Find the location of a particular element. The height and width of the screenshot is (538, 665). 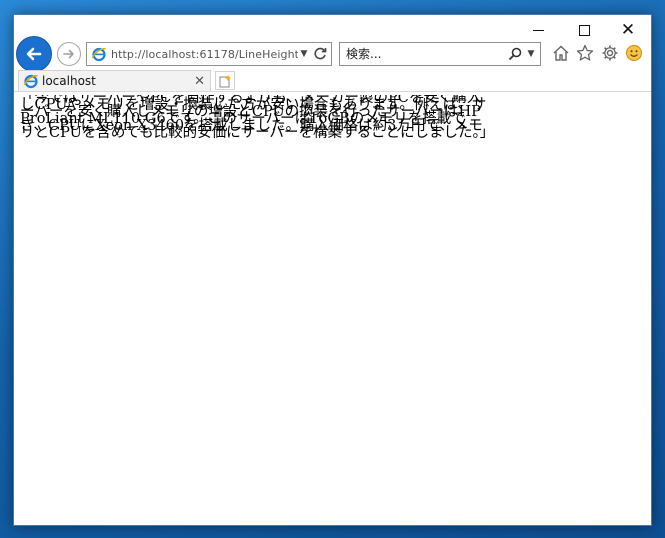

search-icon is located at coordinates (515, 54).